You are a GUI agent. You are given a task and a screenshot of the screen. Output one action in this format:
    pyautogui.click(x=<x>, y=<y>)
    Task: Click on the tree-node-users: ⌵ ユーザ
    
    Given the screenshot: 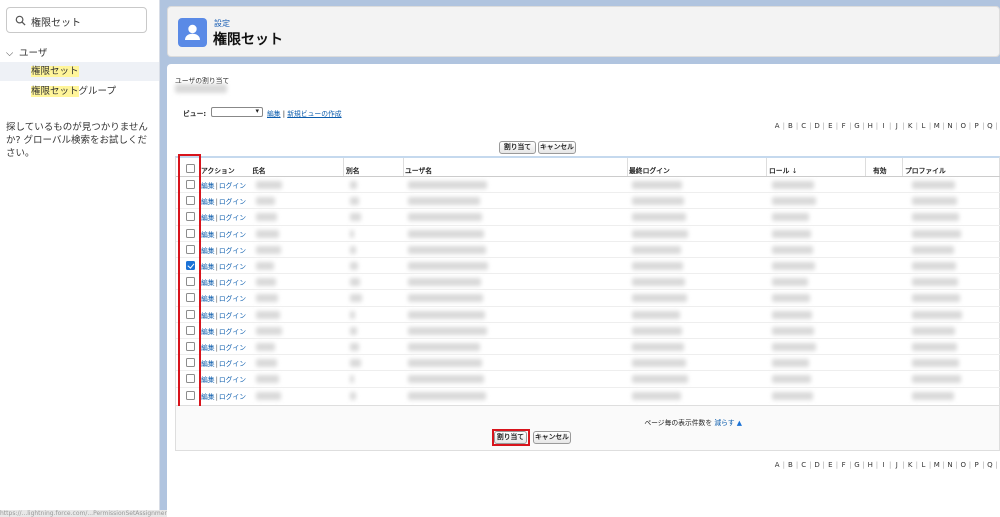 What is the action you would take?
    pyautogui.click(x=26, y=52)
    